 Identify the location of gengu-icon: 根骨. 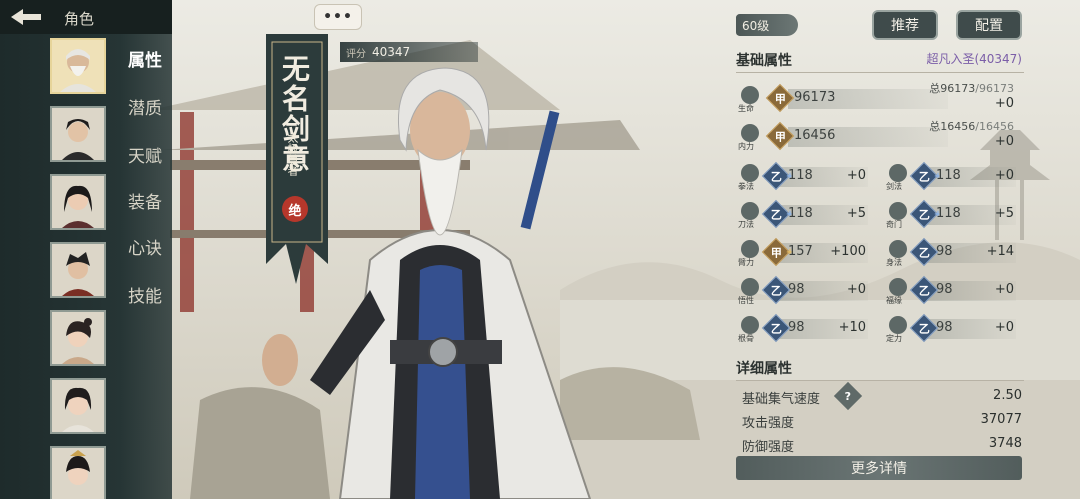
(751, 330).